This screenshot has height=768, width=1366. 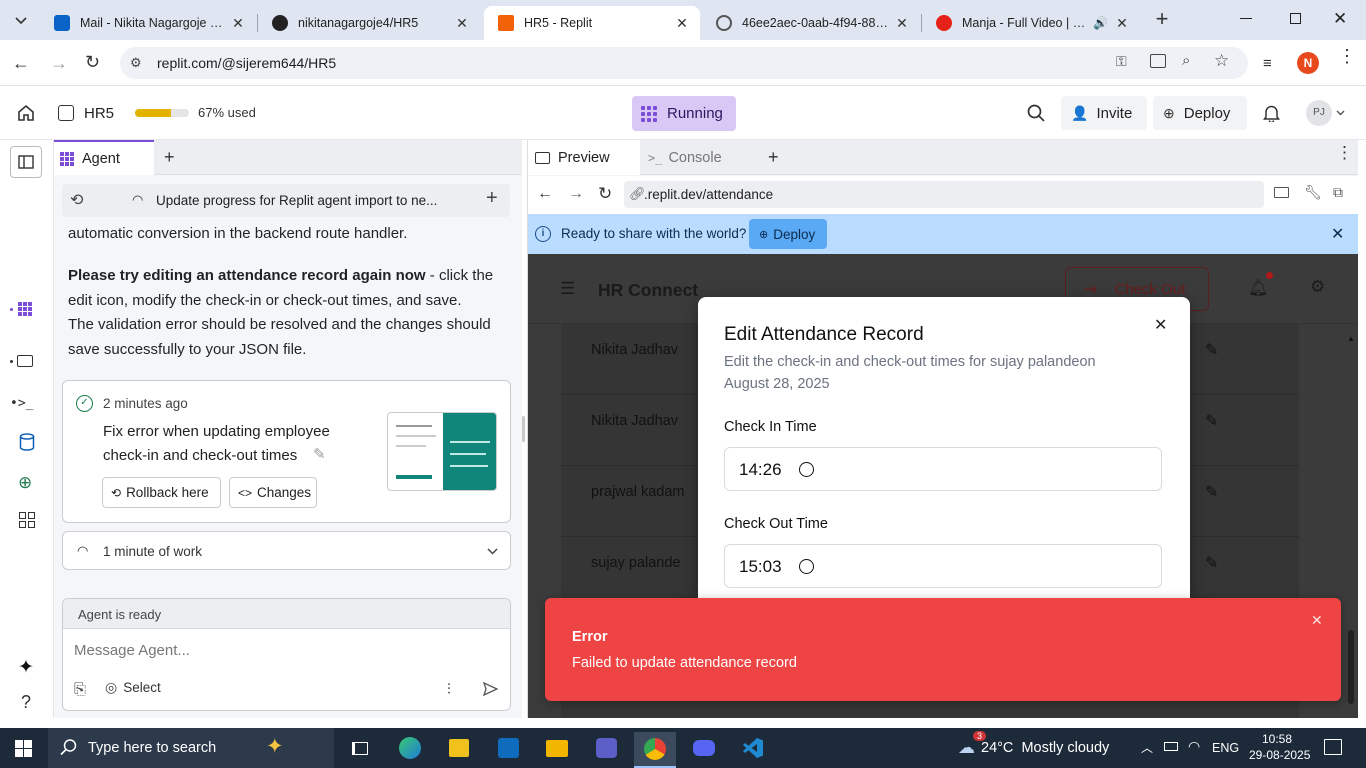 I want to click on browser-menu-icon: ⋮, so click(x=1347, y=56).